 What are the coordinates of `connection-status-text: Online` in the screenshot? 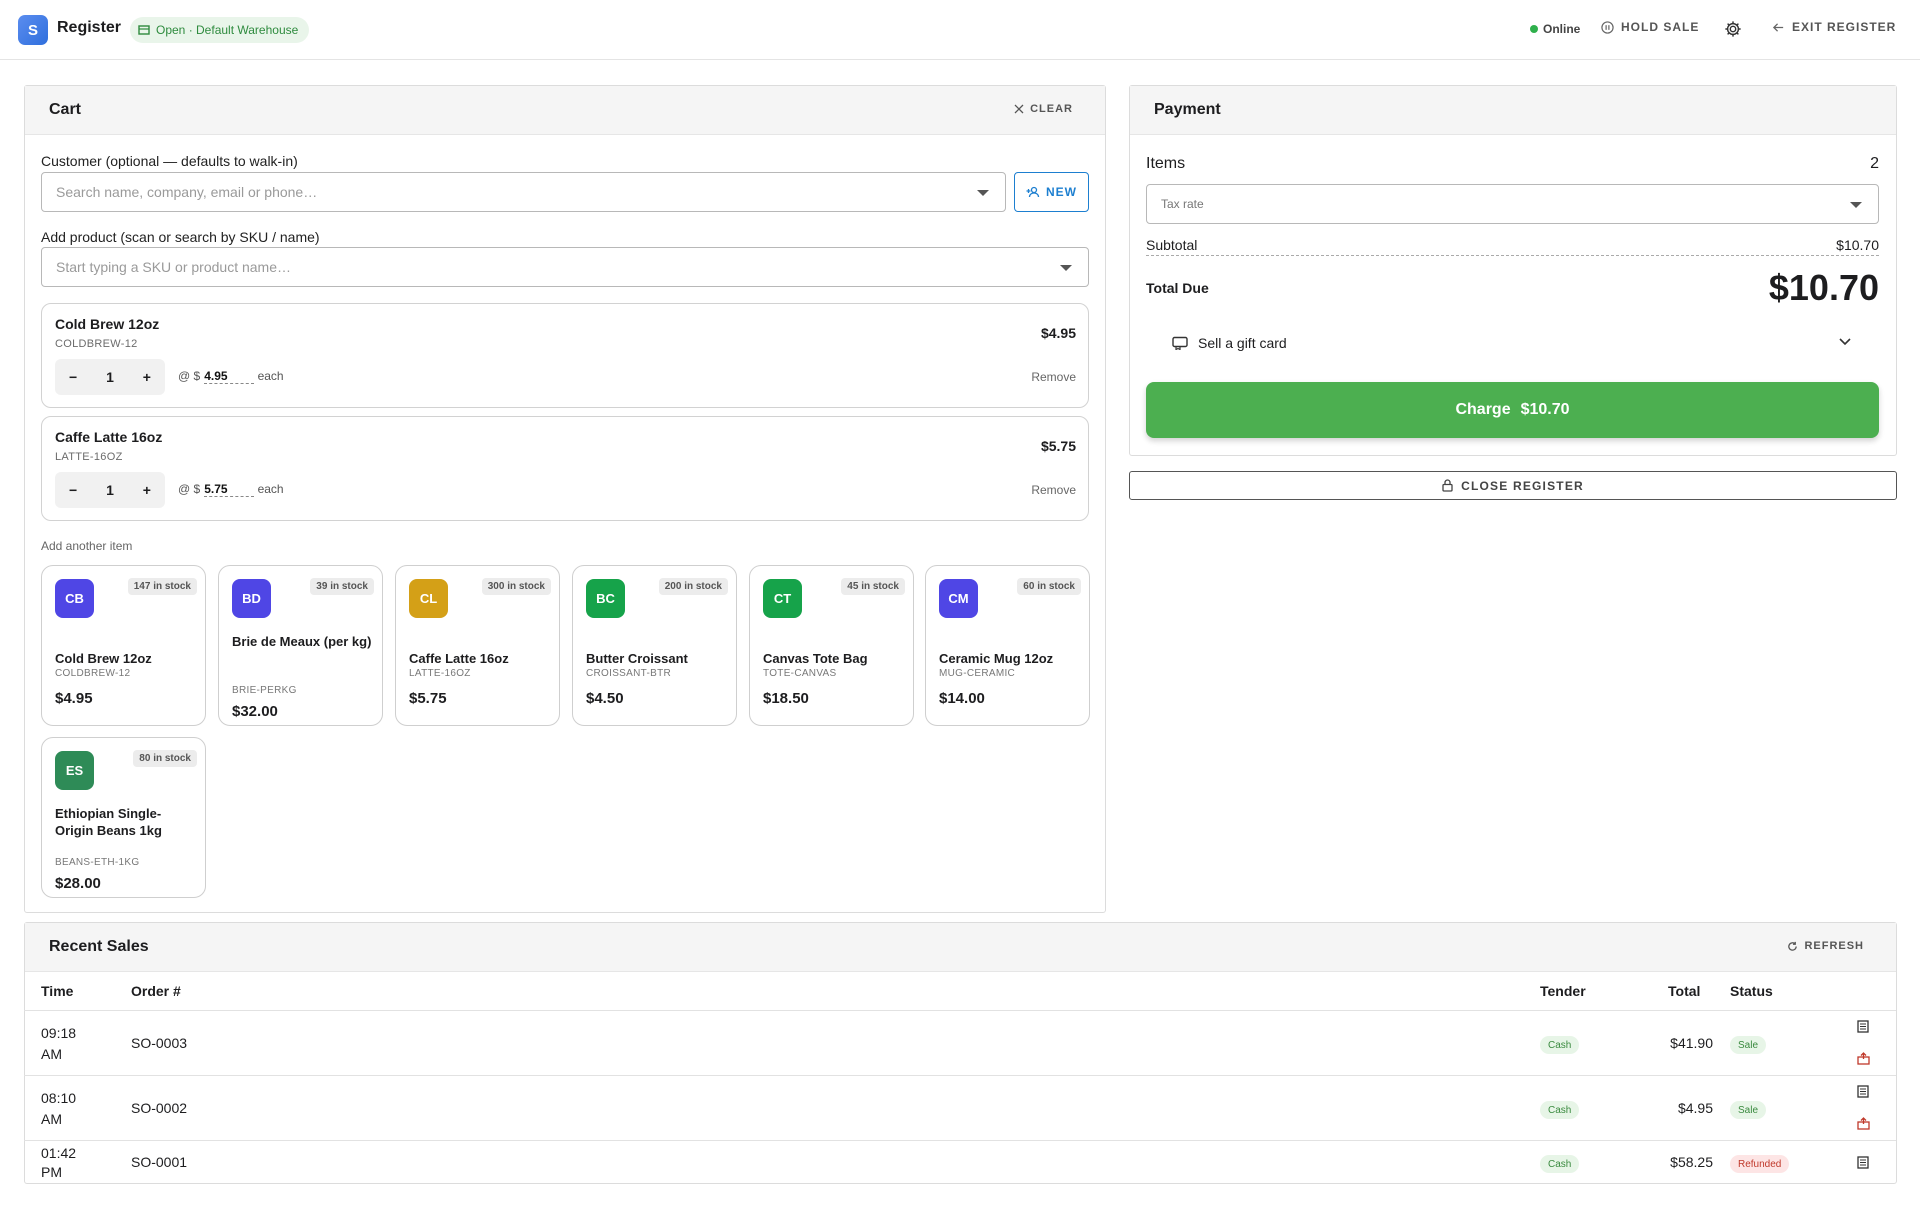 It's located at (1562, 29).